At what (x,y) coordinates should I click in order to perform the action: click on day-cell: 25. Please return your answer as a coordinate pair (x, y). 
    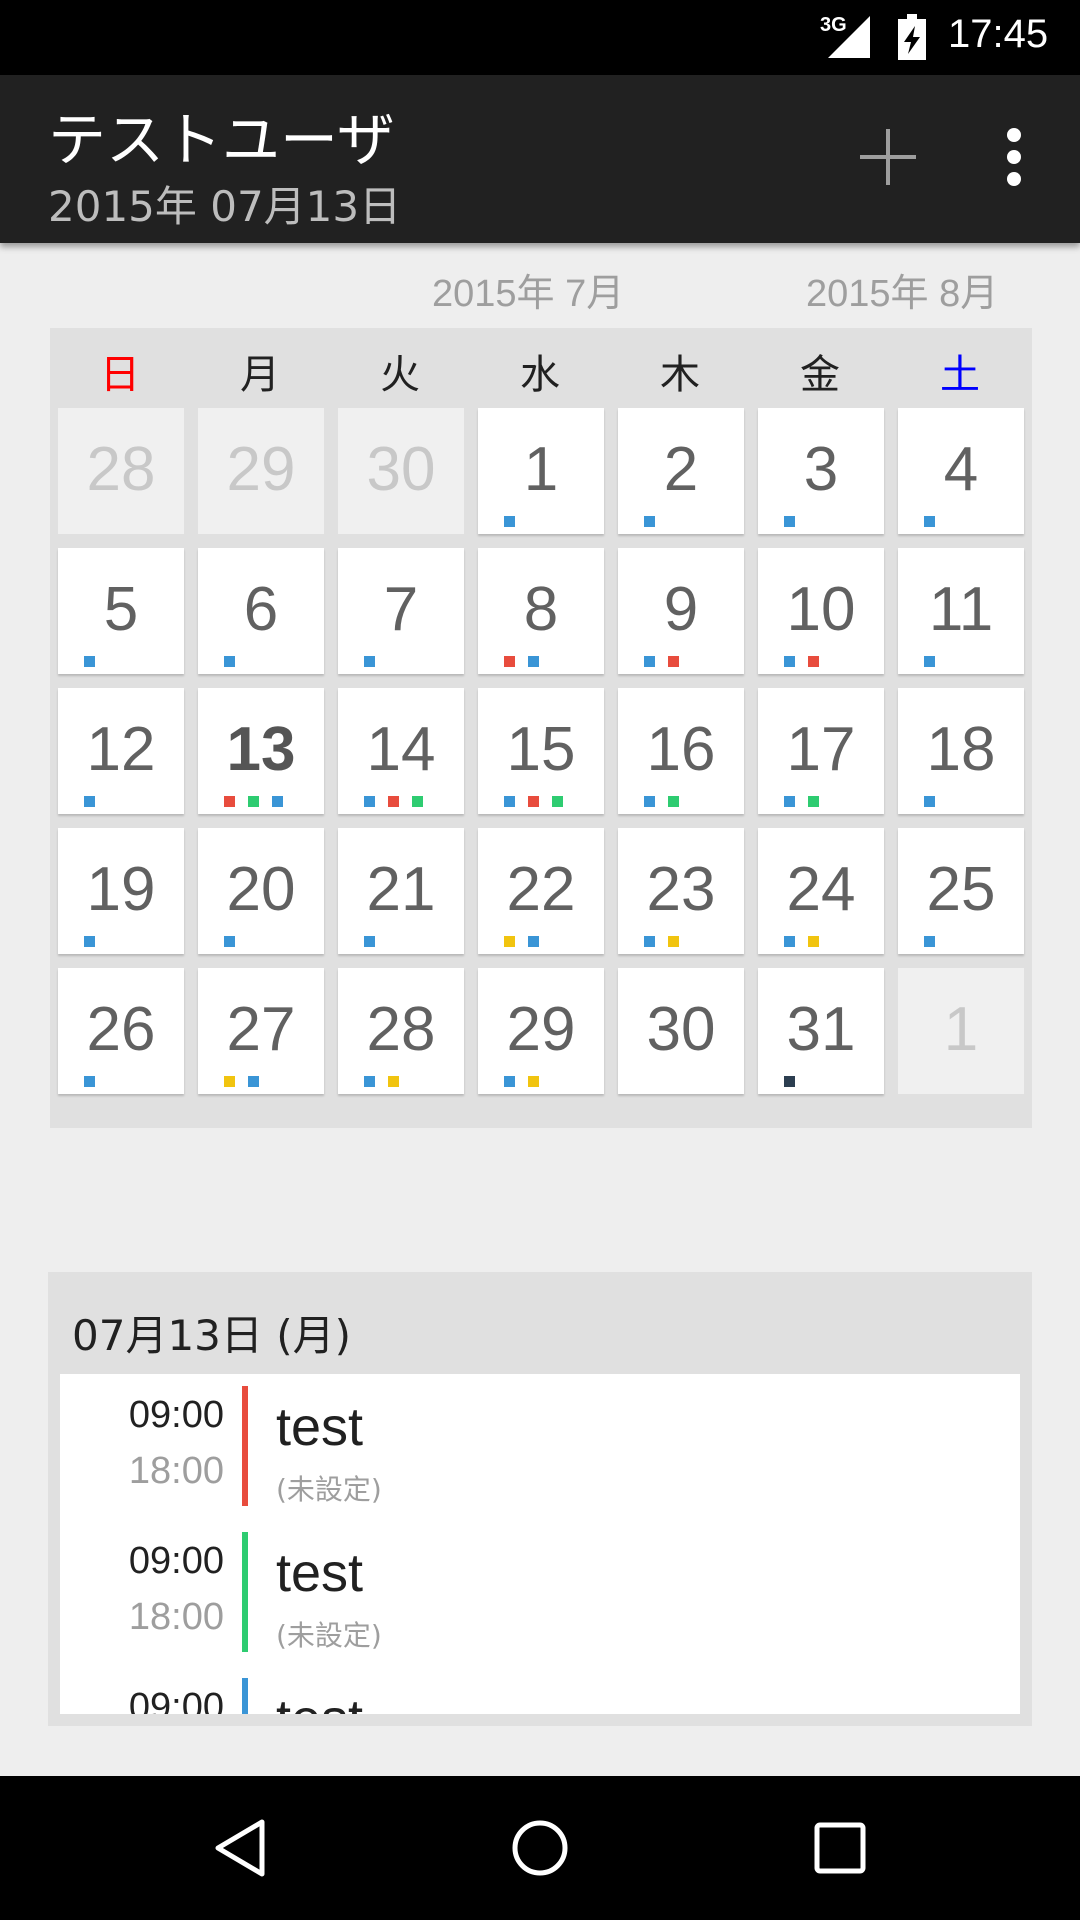
    Looking at the image, I should click on (961, 891).